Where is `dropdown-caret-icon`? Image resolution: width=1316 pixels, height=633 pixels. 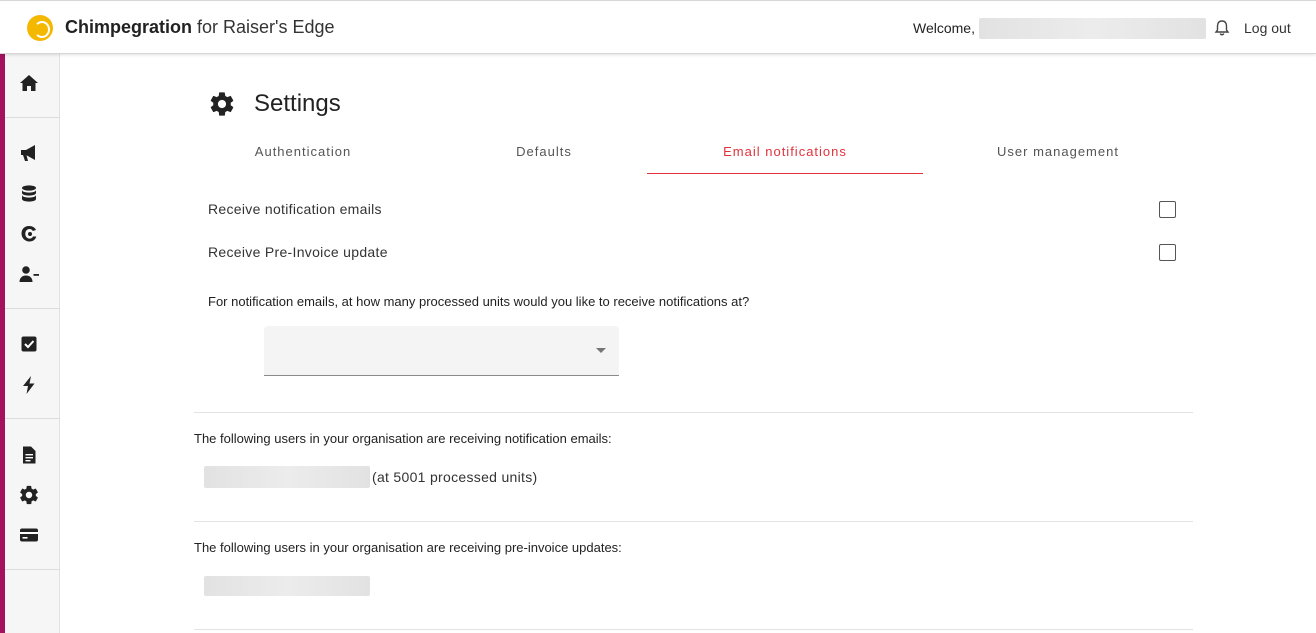 dropdown-caret-icon is located at coordinates (601, 350).